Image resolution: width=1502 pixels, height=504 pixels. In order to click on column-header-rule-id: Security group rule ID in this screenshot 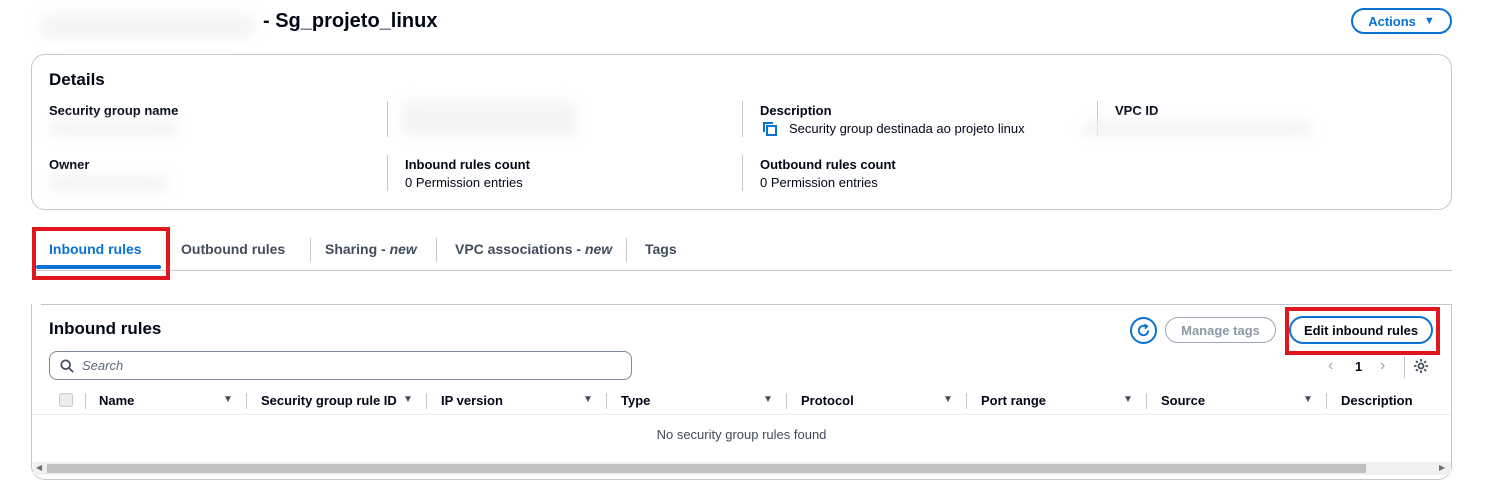, I will do `click(329, 400)`.